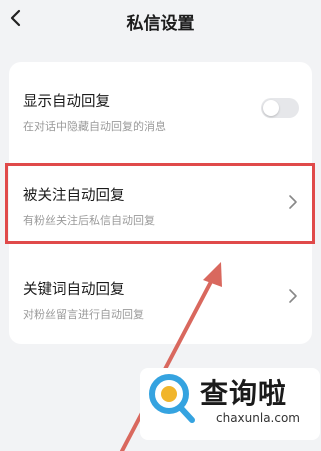 The height and width of the screenshot is (451, 321). Describe the element at coordinates (83, 314) in the screenshot. I see `setting-description: 对粉丝留言进行自动回复` at that location.